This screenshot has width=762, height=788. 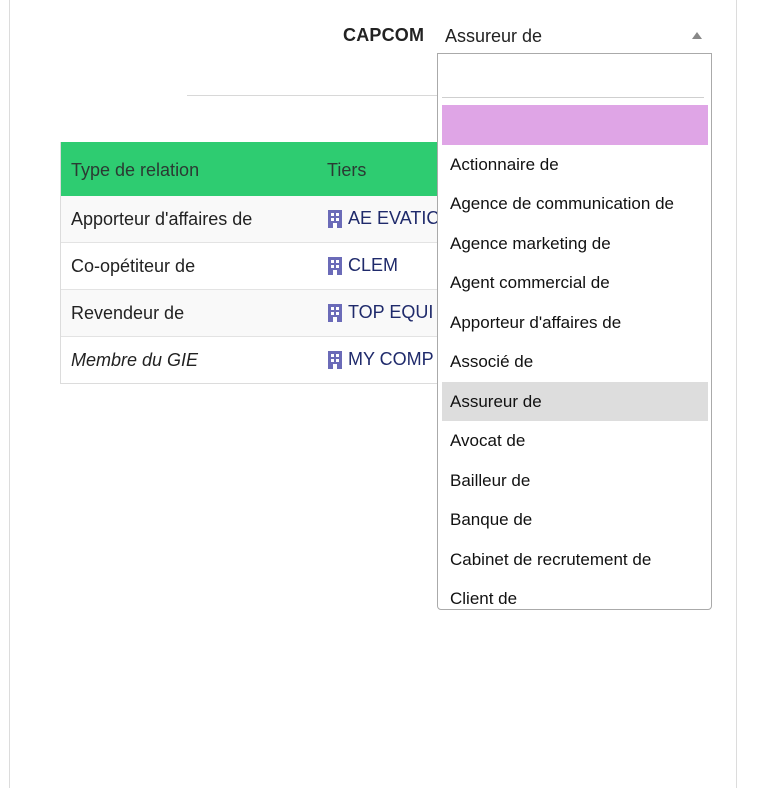 What do you see at coordinates (312, 95) in the screenshot?
I see `divider` at bounding box center [312, 95].